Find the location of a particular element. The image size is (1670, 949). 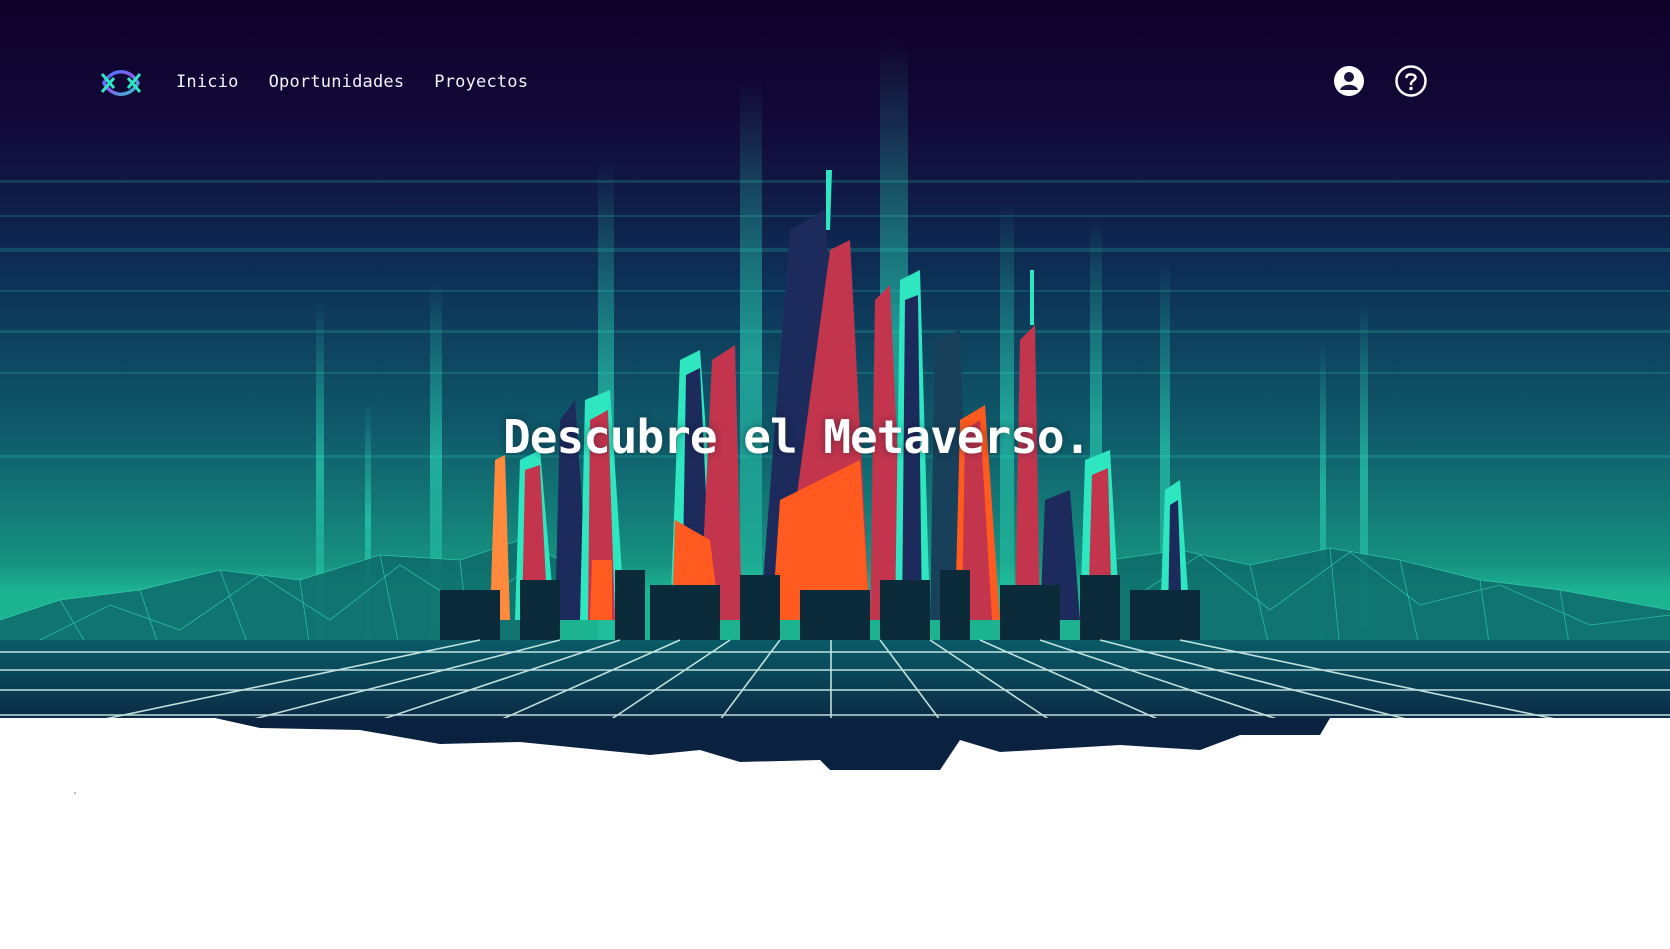

nav-links: Inicio Oportunidades Proyectos is located at coordinates (352, 82).